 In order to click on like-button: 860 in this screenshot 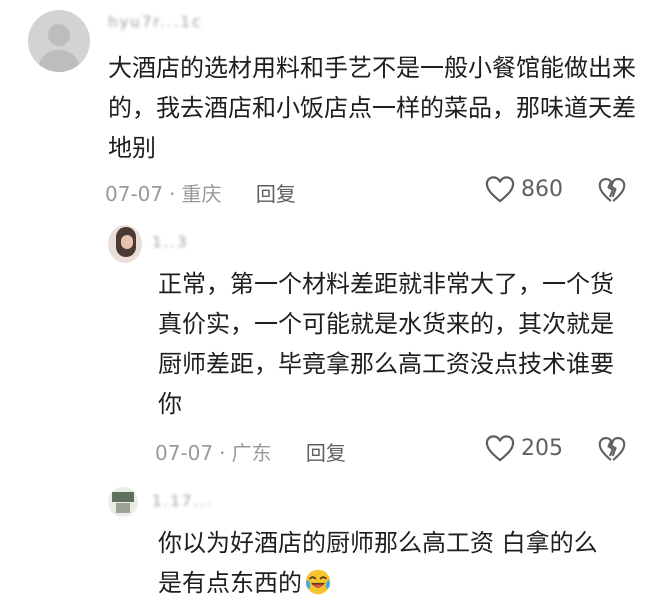, I will do `click(524, 189)`.